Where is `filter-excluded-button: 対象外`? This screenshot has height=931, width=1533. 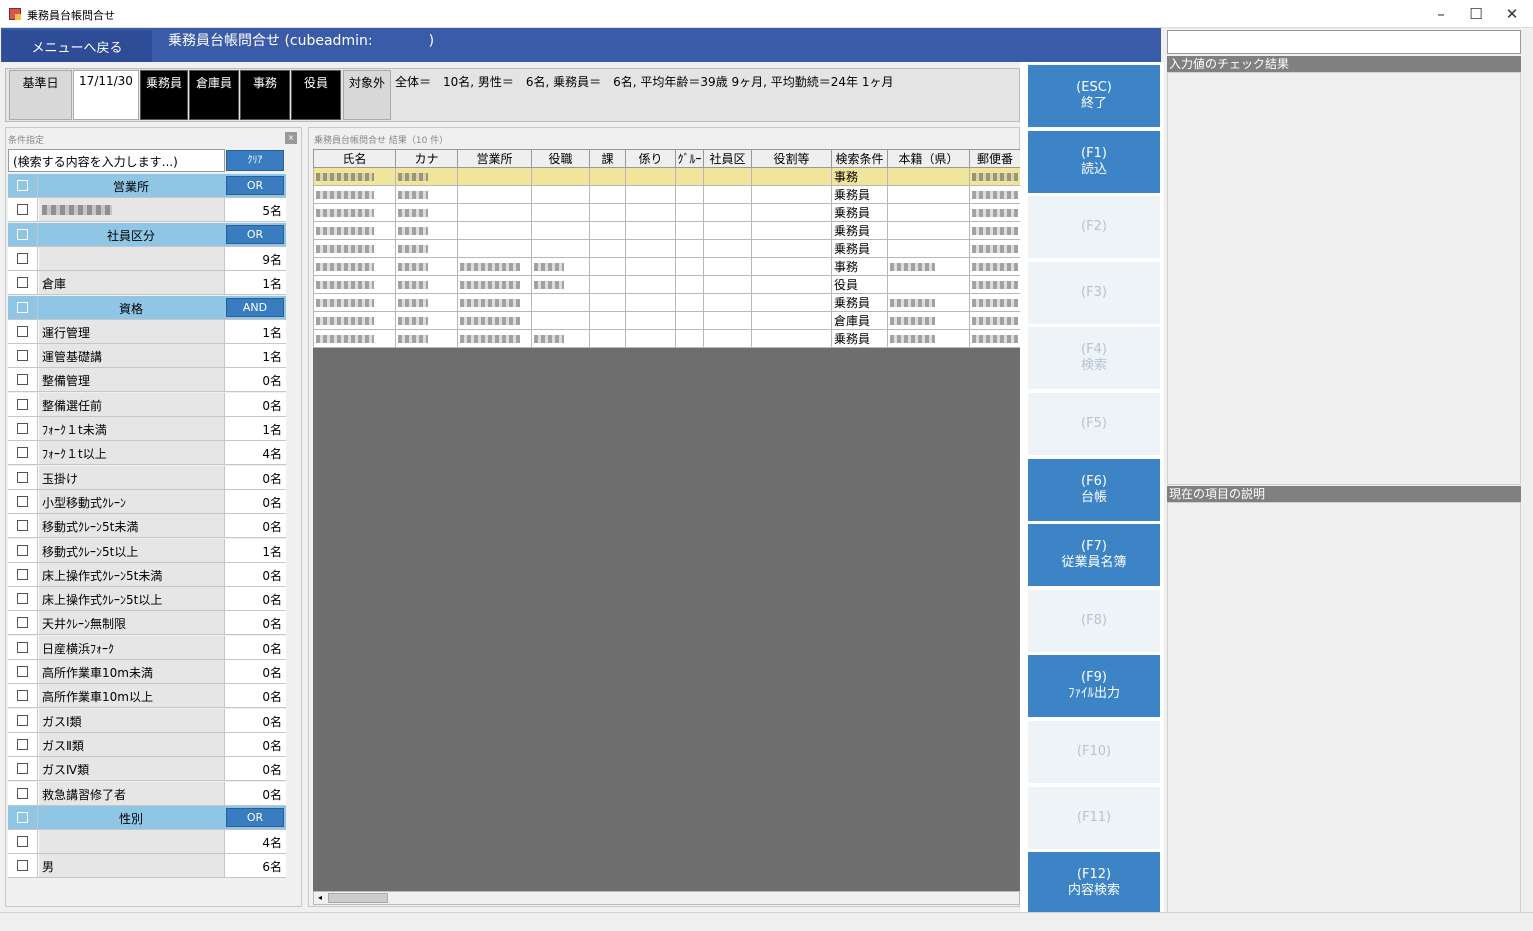 filter-excluded-button: 対象外 is located at coordinates (367, 95).